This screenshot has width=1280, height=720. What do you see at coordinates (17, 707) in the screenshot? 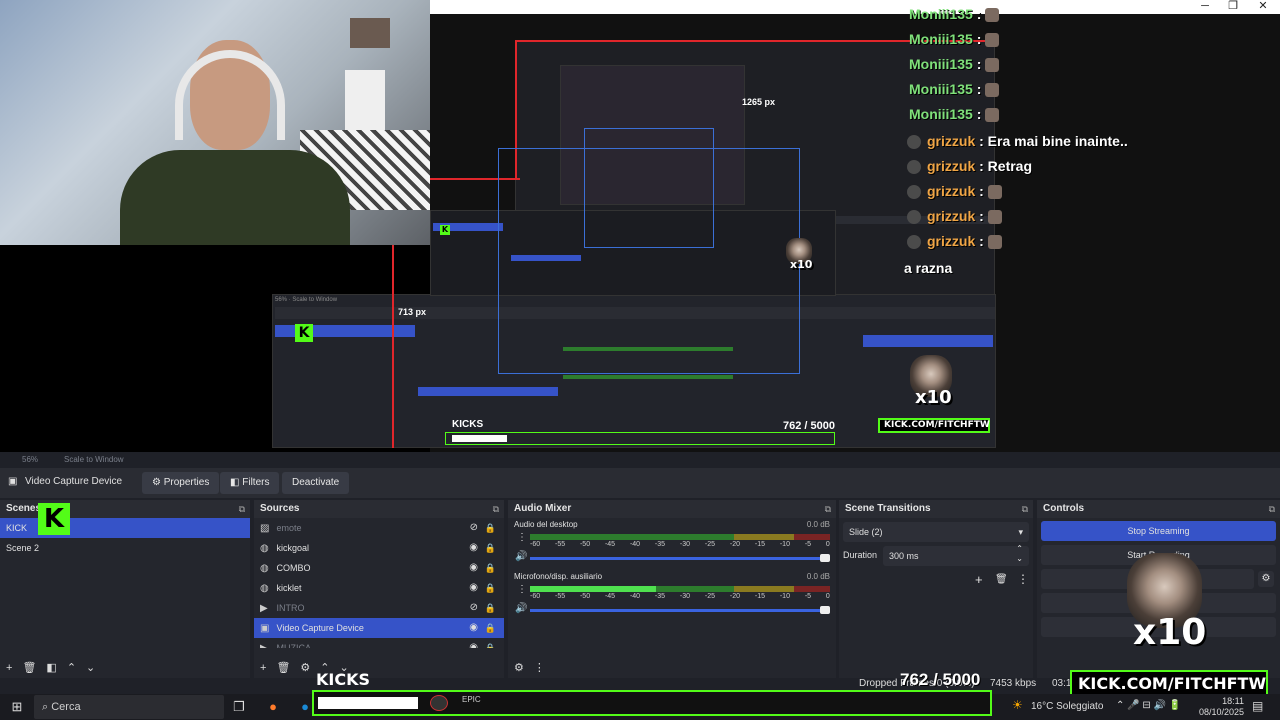
I see `windows-start-icon: ⊞` at bounding box center [17, 707].